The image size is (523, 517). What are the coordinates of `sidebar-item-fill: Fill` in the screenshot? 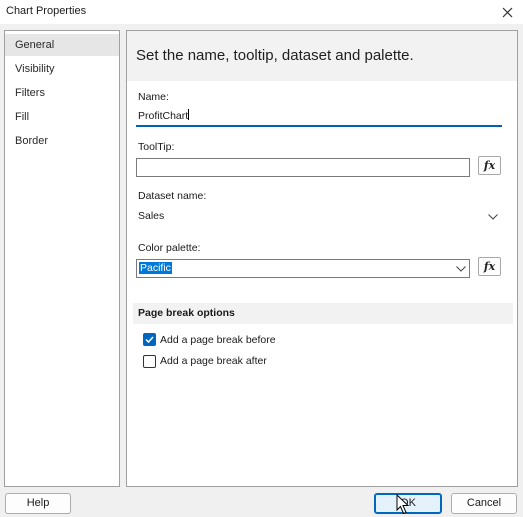 It's located at (62, 117).